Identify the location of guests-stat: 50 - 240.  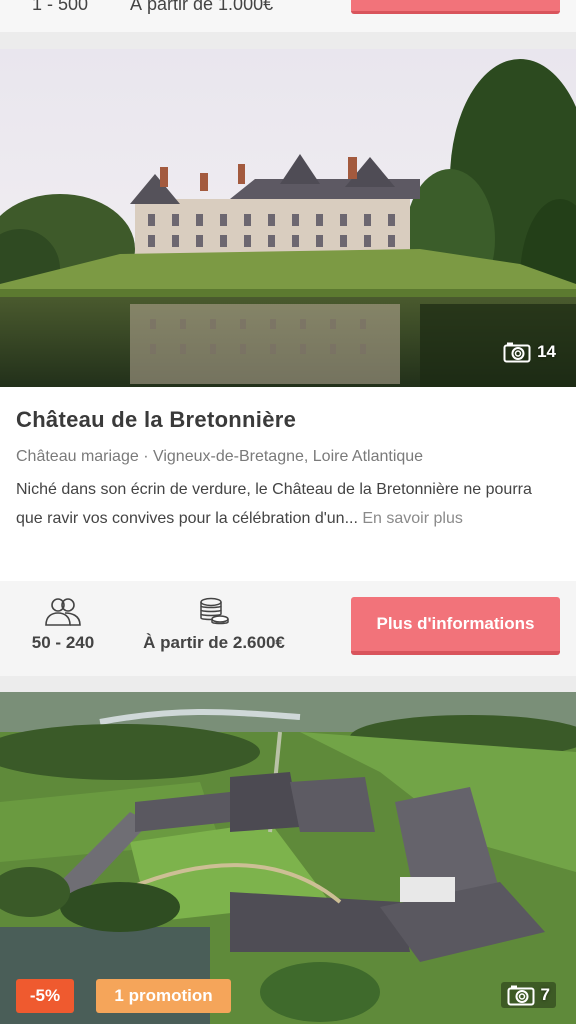
(63, 625).